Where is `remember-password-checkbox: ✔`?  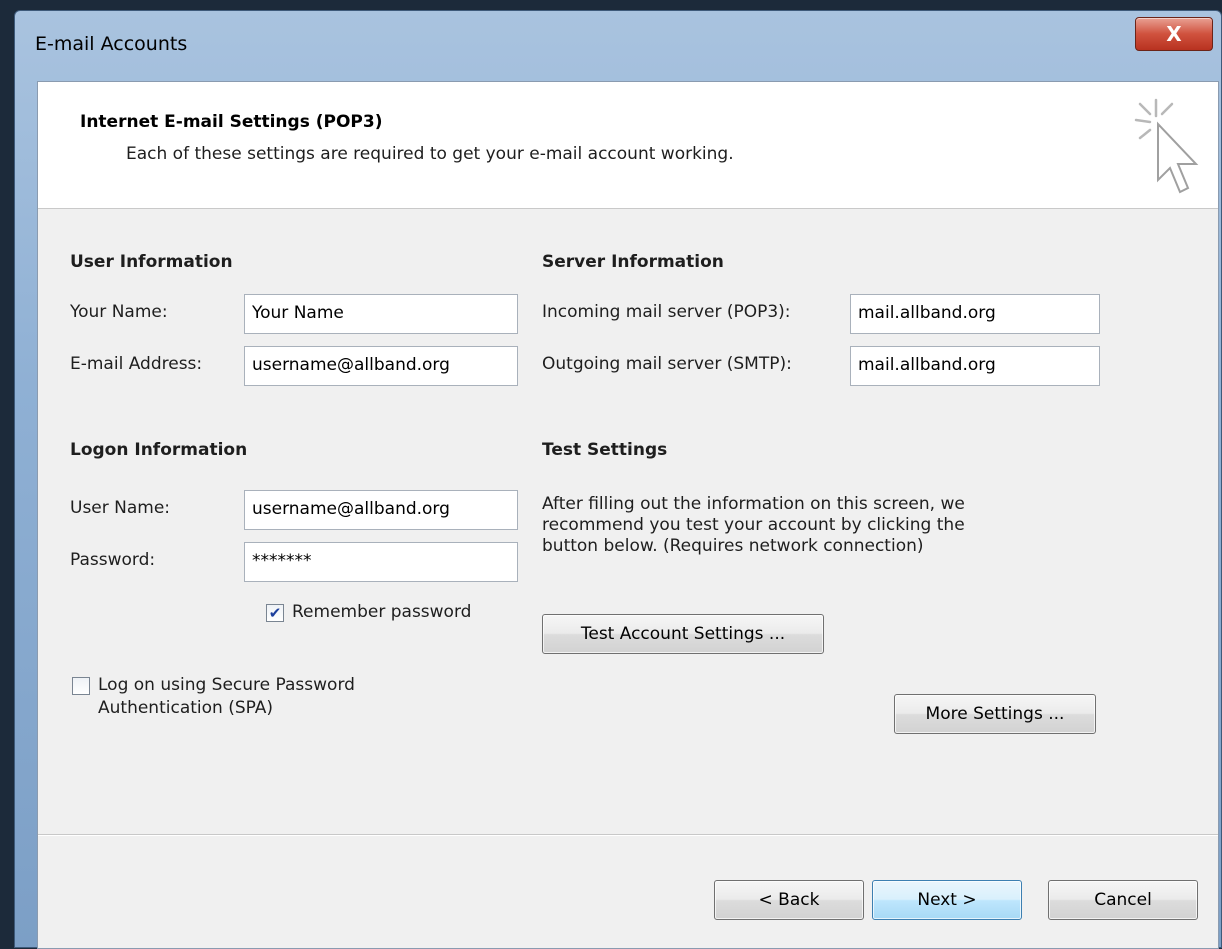
remember-password-checkbox: ✔ is located at coordinates (275, 613).